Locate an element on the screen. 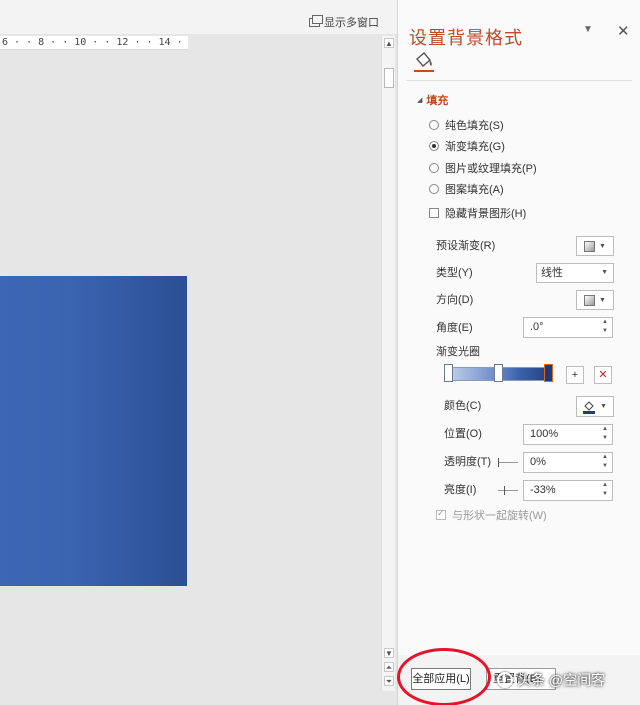 This screenshot has height=705, width=640. hide-background-graphics-checkbox: 隐藏背景图形(H) is located at coordinates (477, 213).